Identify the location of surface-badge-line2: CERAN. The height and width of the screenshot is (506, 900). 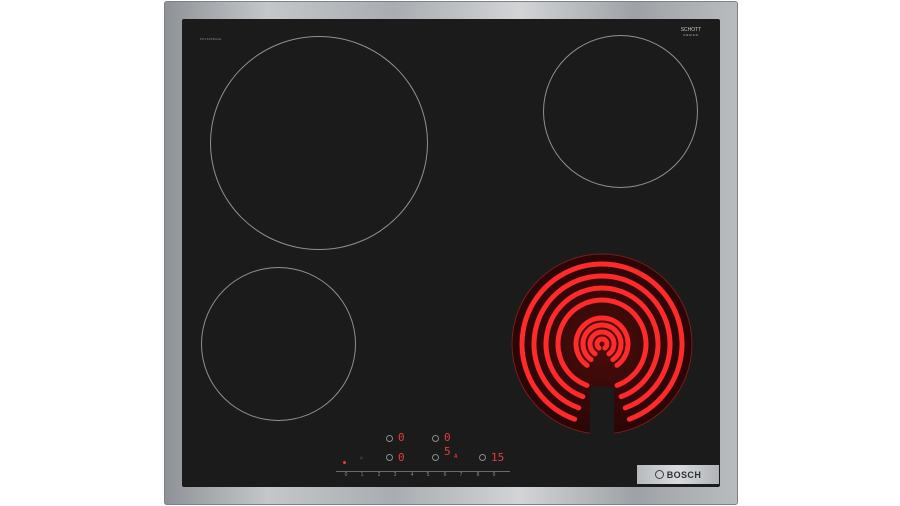
(691, 35).